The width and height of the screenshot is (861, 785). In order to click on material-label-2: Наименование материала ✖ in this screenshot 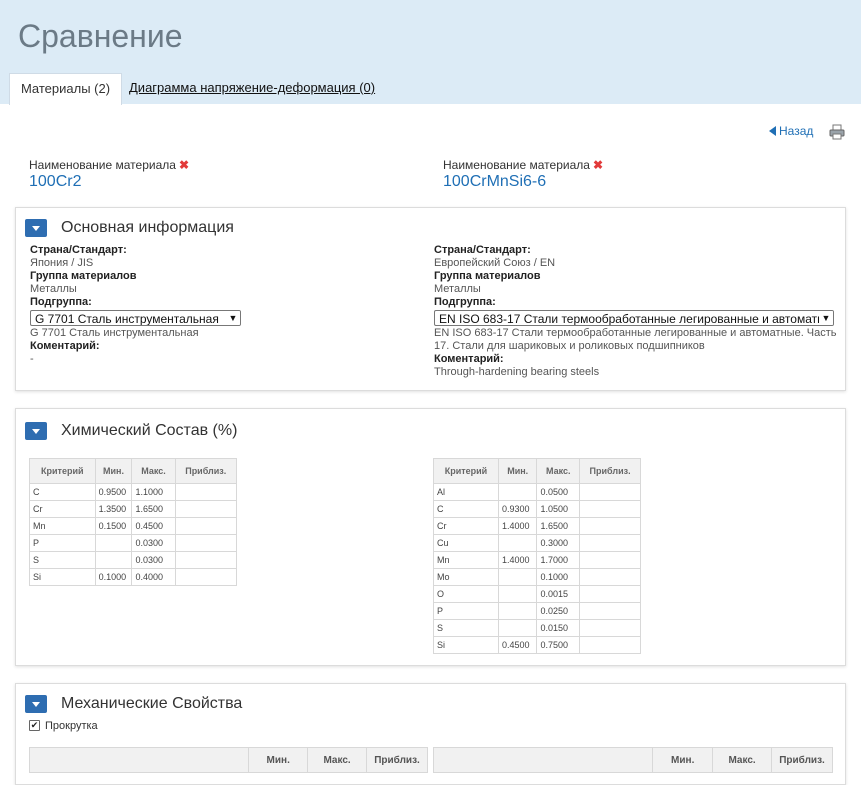, I will do `click(523, 165)`.